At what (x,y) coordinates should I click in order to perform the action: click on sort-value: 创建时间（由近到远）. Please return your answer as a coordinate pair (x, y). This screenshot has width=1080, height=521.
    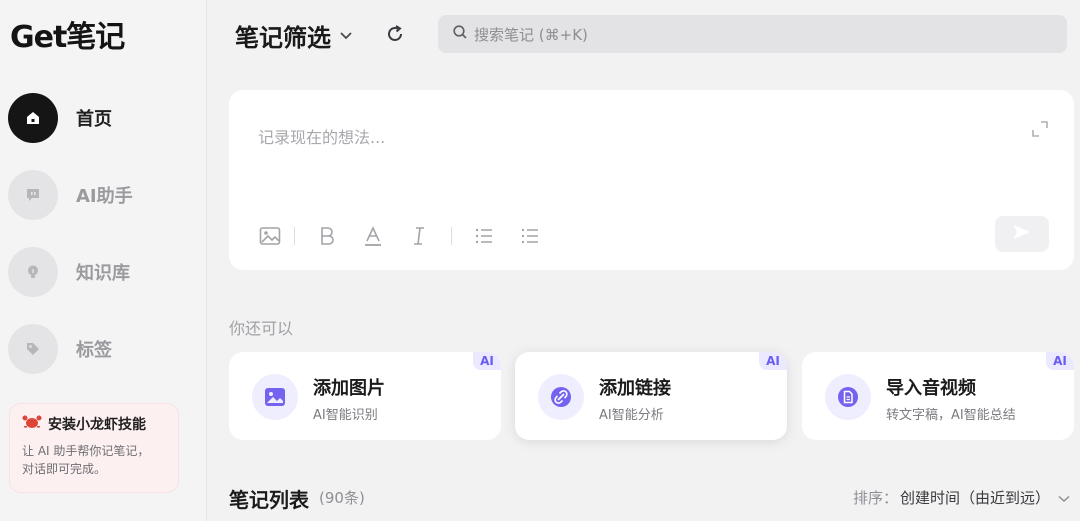
    Looking at the image, I should click on (974, 498).